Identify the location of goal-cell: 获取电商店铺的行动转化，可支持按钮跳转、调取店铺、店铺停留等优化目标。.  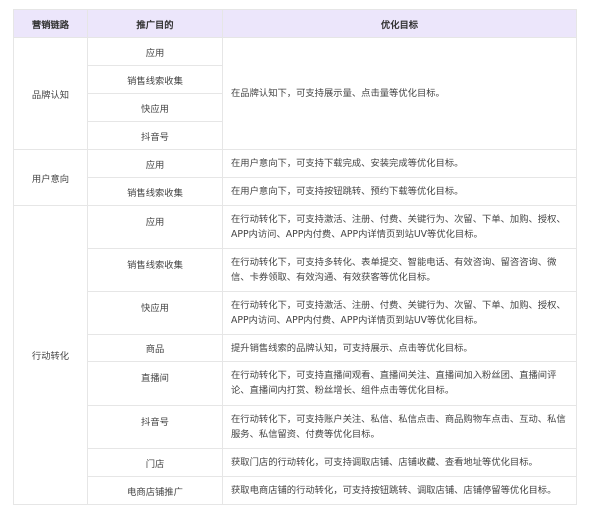
(399, 490).